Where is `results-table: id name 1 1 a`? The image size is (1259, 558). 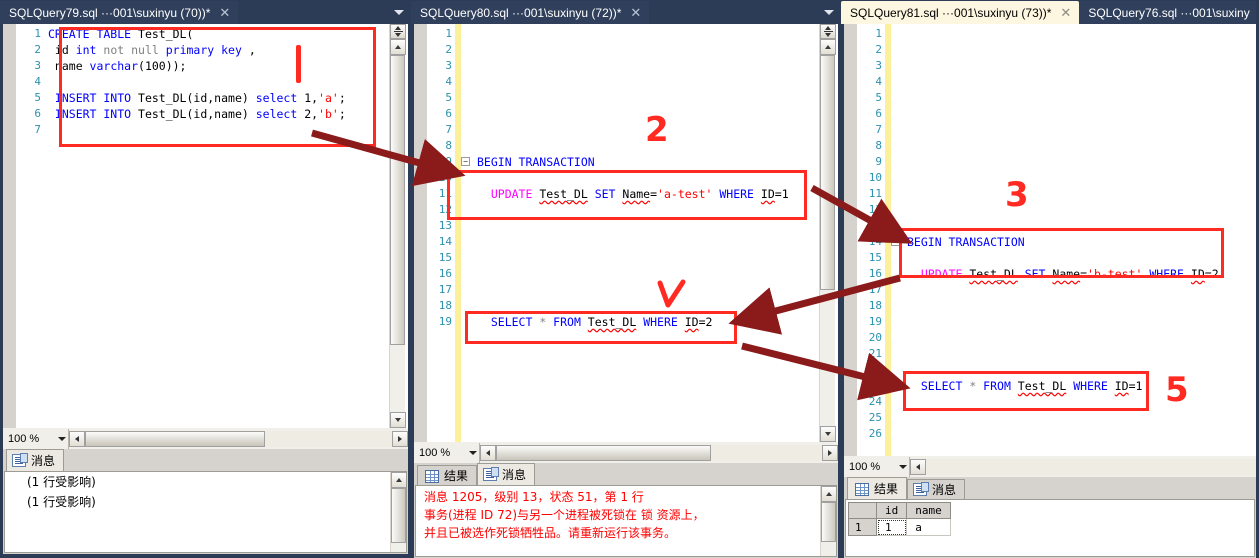
results-table: id name 1 1 a is located at coordinates (899, 519).